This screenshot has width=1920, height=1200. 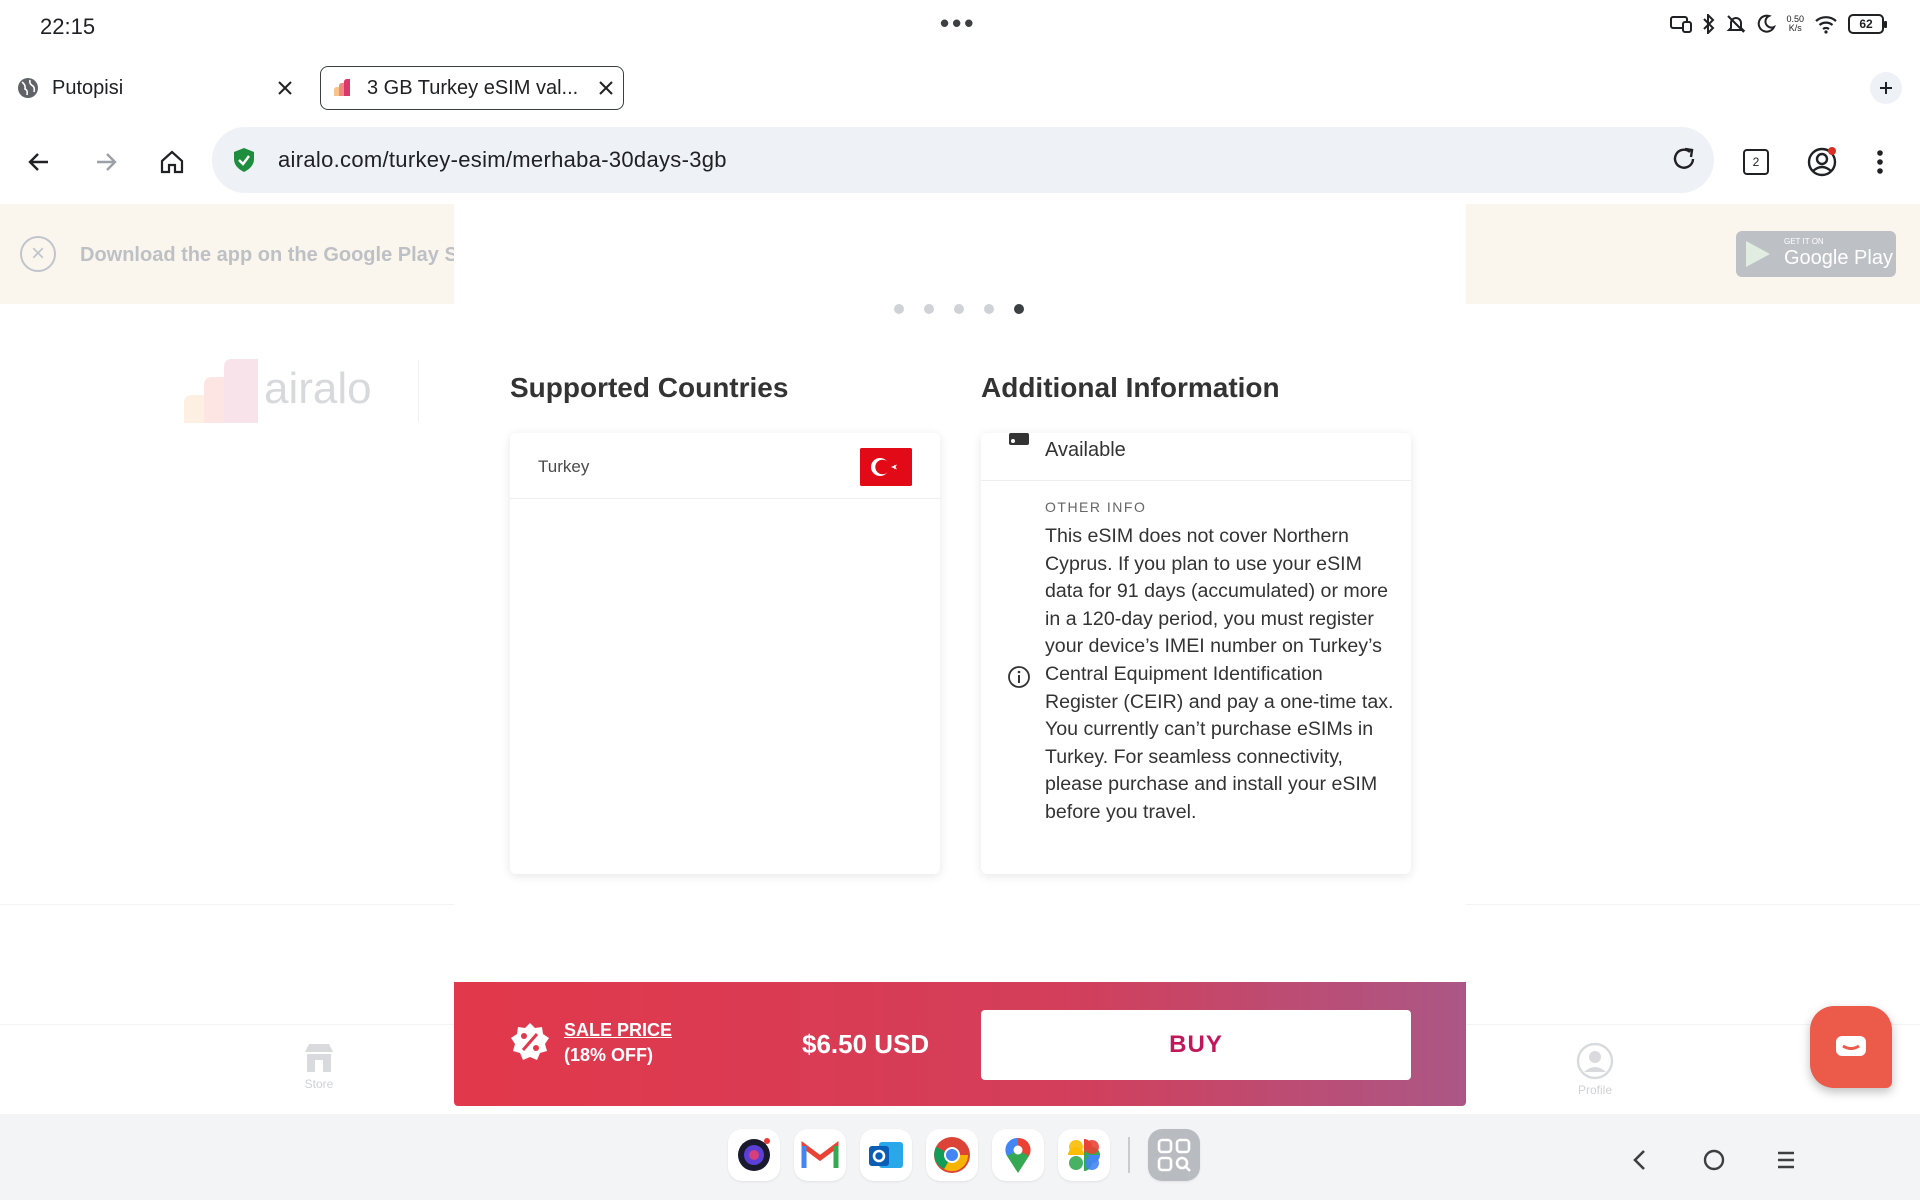 I want to click on more-dots-icon: •••, so click(x=958, y=23).